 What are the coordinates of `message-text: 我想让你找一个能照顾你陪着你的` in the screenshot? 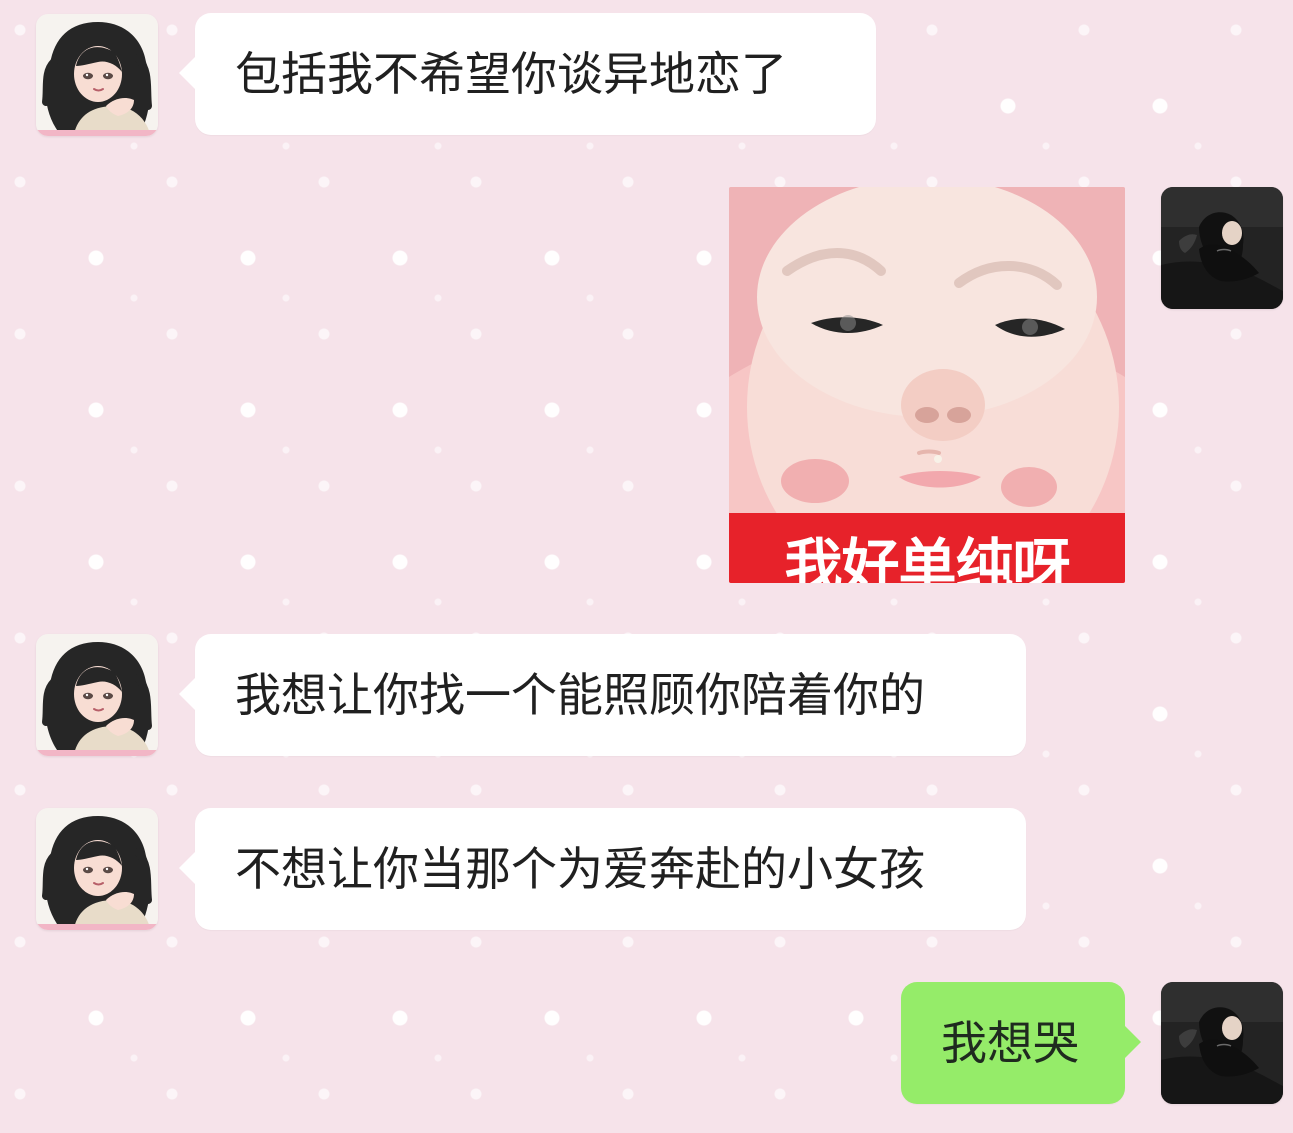 It's located at (580, 695).